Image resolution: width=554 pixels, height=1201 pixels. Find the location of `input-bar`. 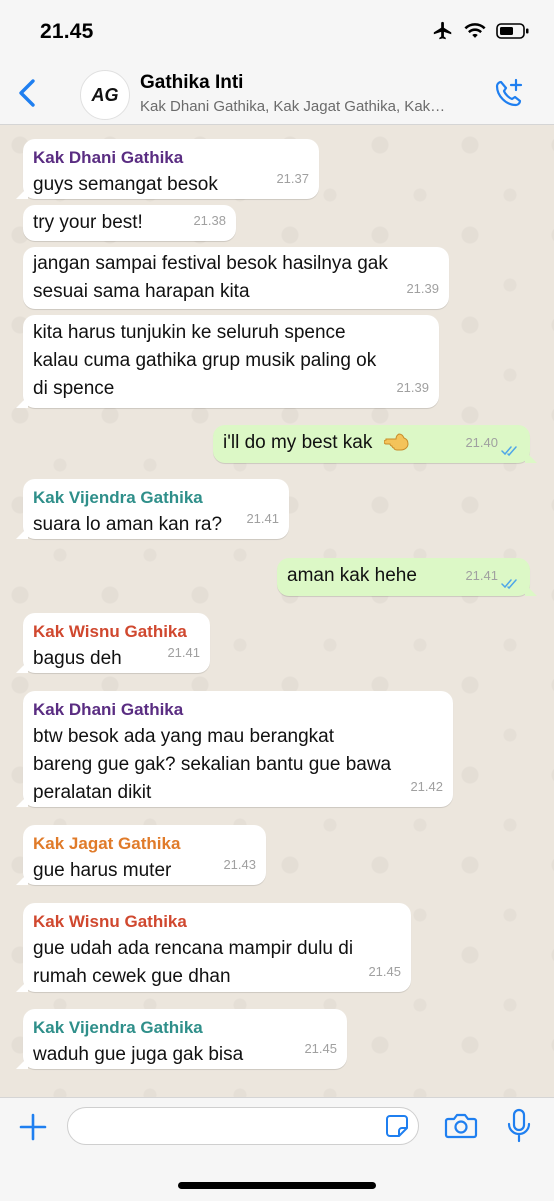

input-bar is located at coordinates (277, 1149).